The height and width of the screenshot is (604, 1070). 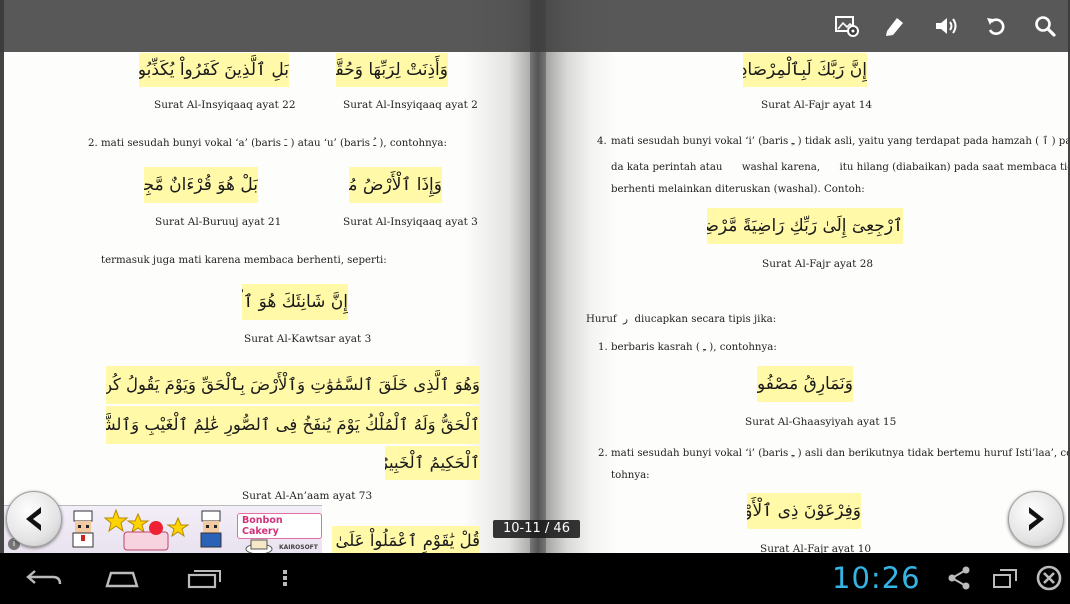 I want to click on verse-reference: Surat Al-Fajr ayat 28, so click(x=818, y=264).